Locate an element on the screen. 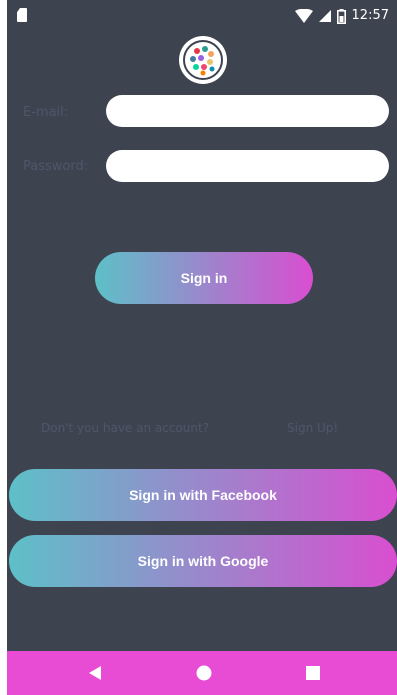  nav-home-button is located at coordinates (204, 673).